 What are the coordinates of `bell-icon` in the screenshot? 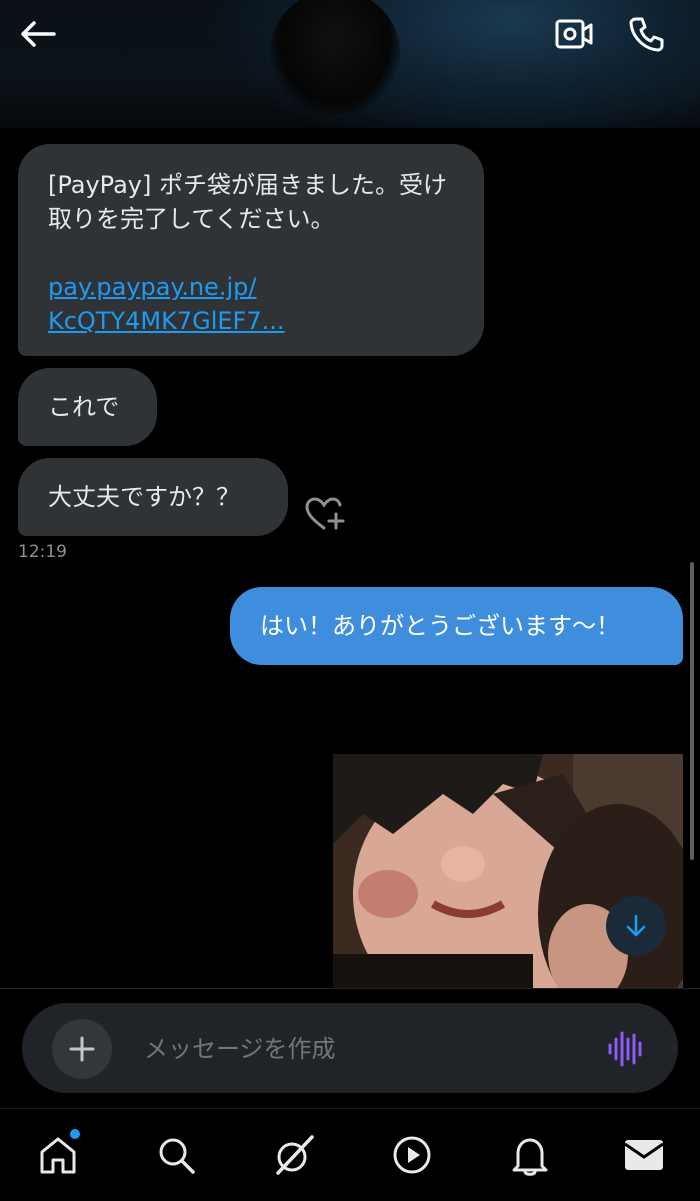 It's located at (530, 1157).